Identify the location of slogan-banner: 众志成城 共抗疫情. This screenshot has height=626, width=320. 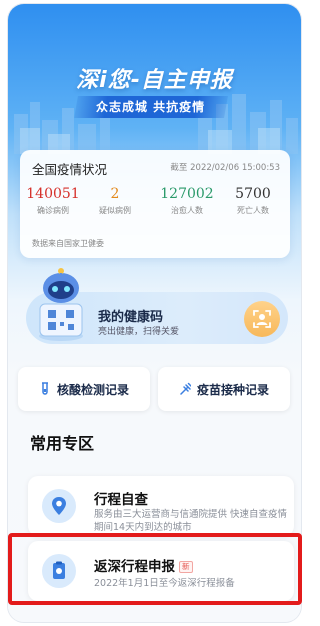
(151, 107).